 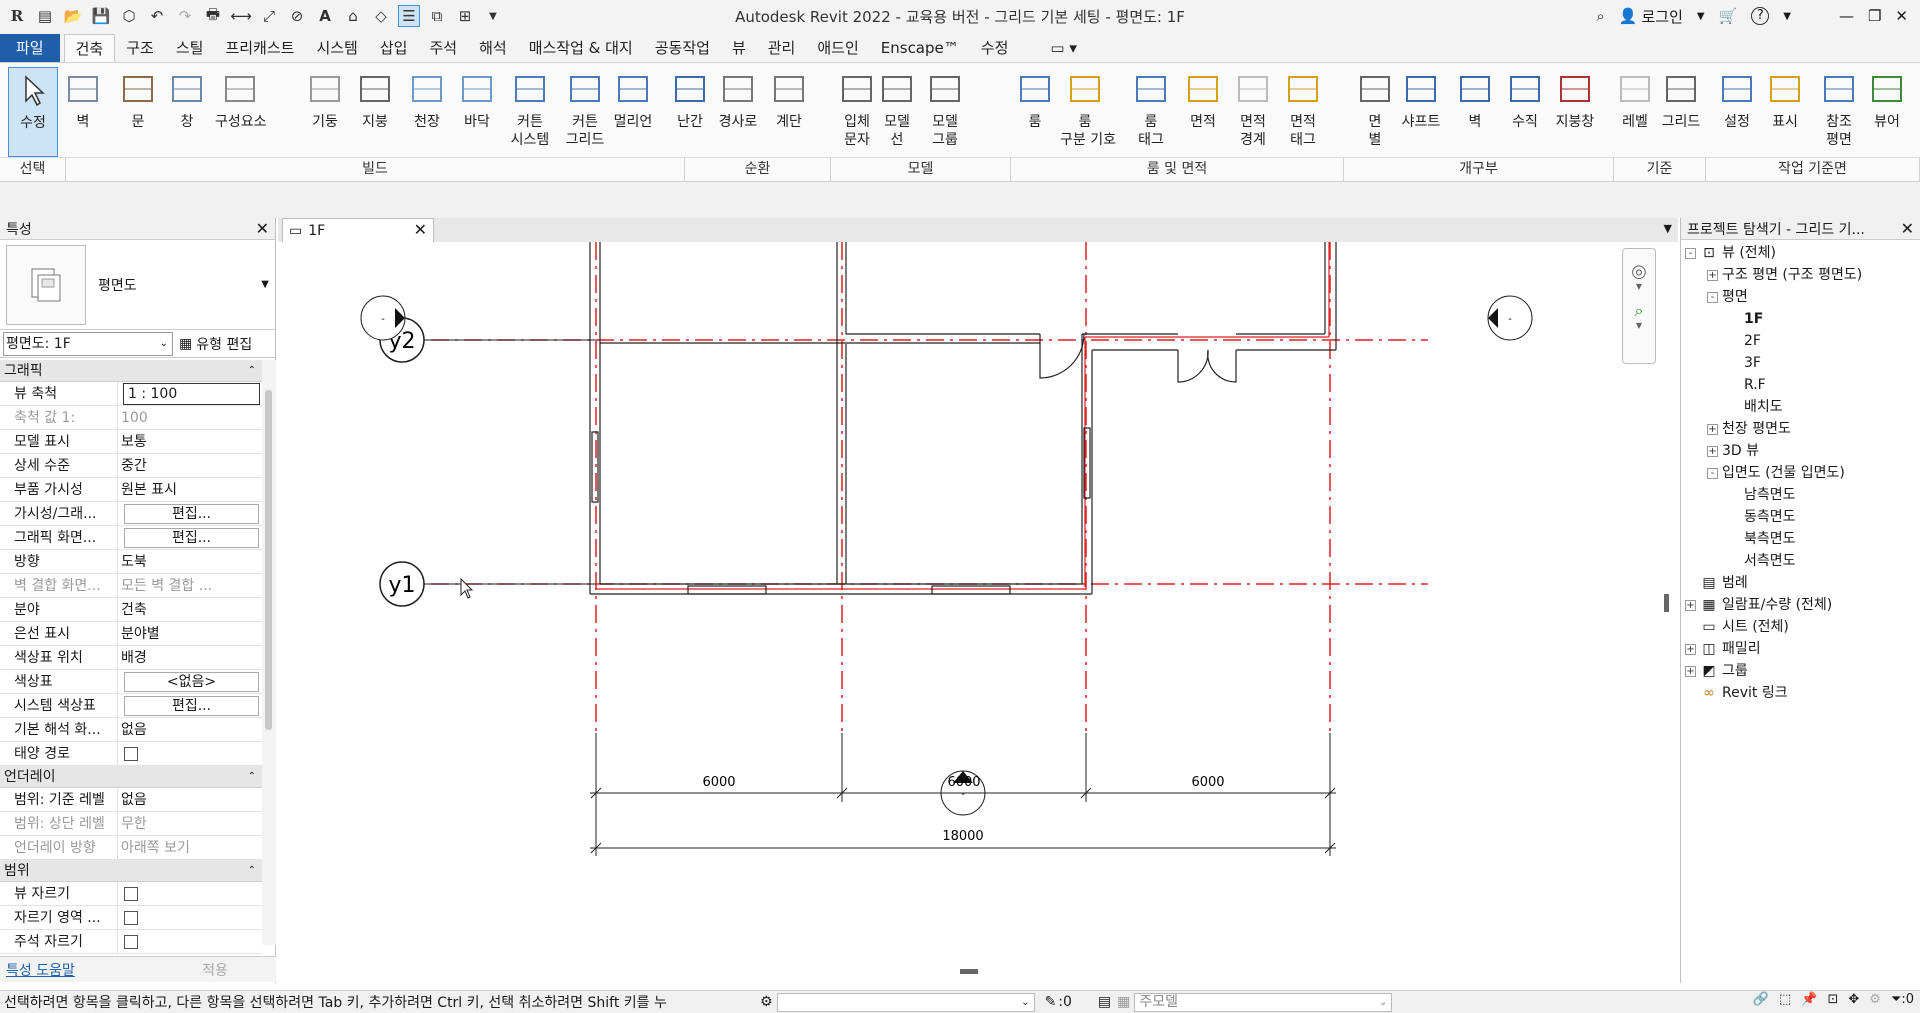 I want to click on ribbon-button-17: 모델 그룹, so click(x=945, y=112).